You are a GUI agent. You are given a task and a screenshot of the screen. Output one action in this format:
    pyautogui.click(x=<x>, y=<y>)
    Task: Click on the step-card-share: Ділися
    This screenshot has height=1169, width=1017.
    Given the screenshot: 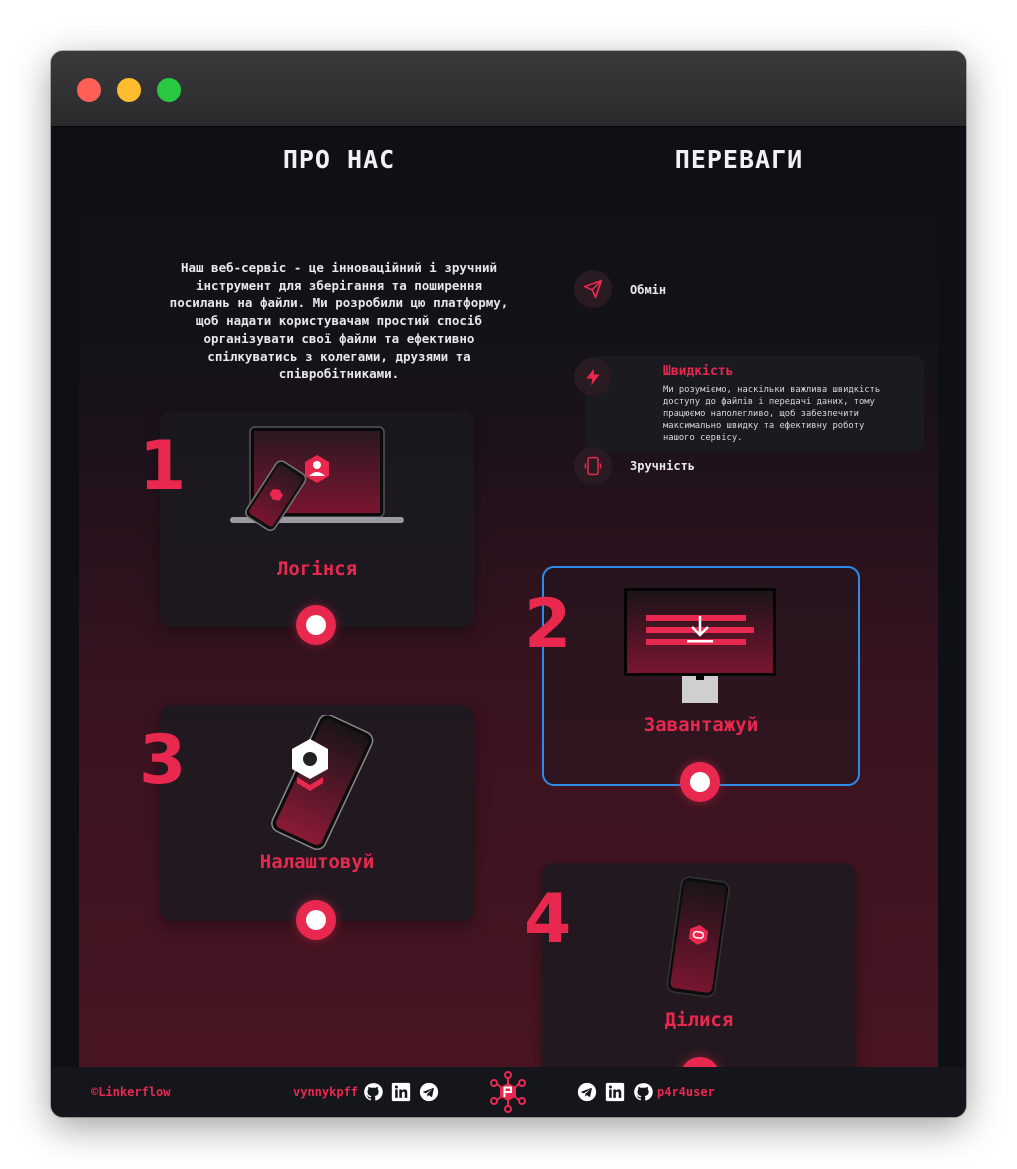 What is the action you would take?
    pyautogui.click(x=699, y=971)
    